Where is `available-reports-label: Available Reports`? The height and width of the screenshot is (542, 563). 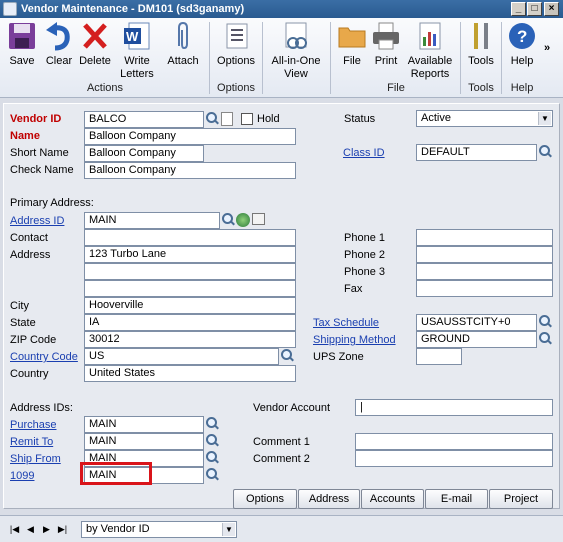 available-reports-label: Available Reports is located at coordinates (430, 67).